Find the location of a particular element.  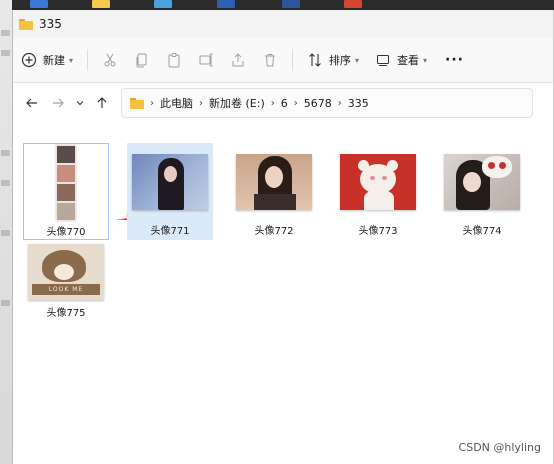

copy-icon is located at coordinates (142, 60).